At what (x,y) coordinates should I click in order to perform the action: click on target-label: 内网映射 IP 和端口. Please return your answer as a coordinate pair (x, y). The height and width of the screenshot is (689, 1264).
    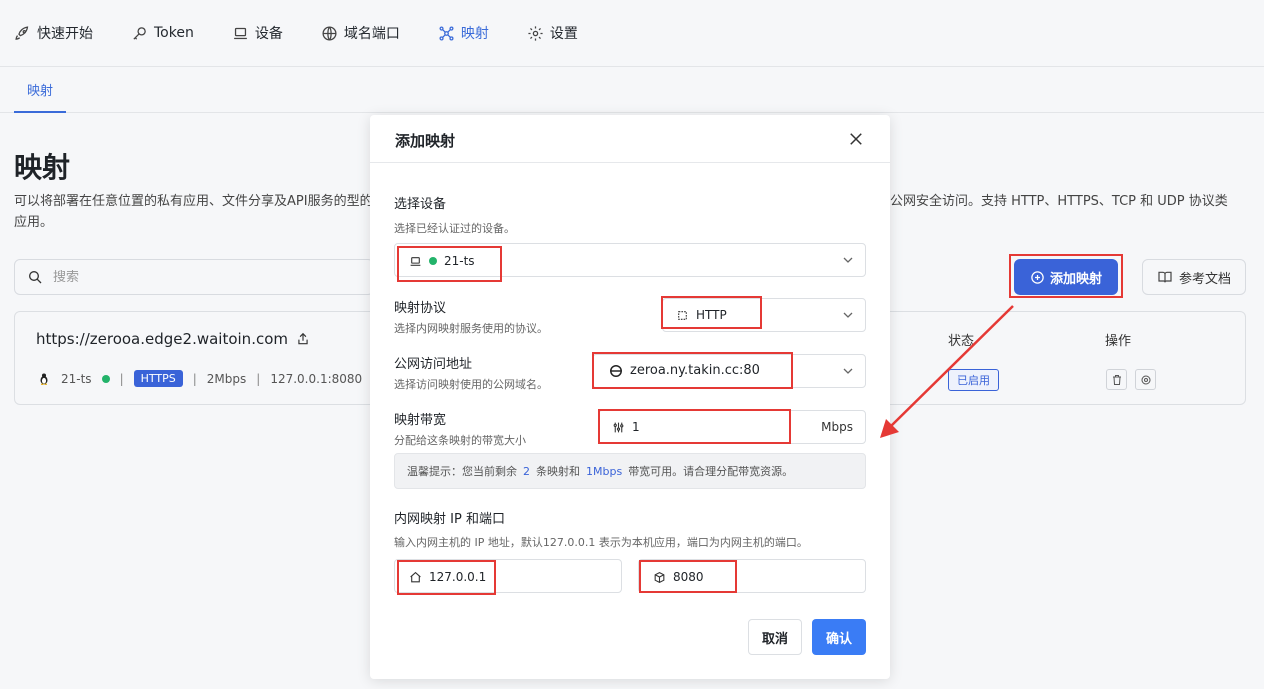
    Looking at the image, I should click on (449, 519).